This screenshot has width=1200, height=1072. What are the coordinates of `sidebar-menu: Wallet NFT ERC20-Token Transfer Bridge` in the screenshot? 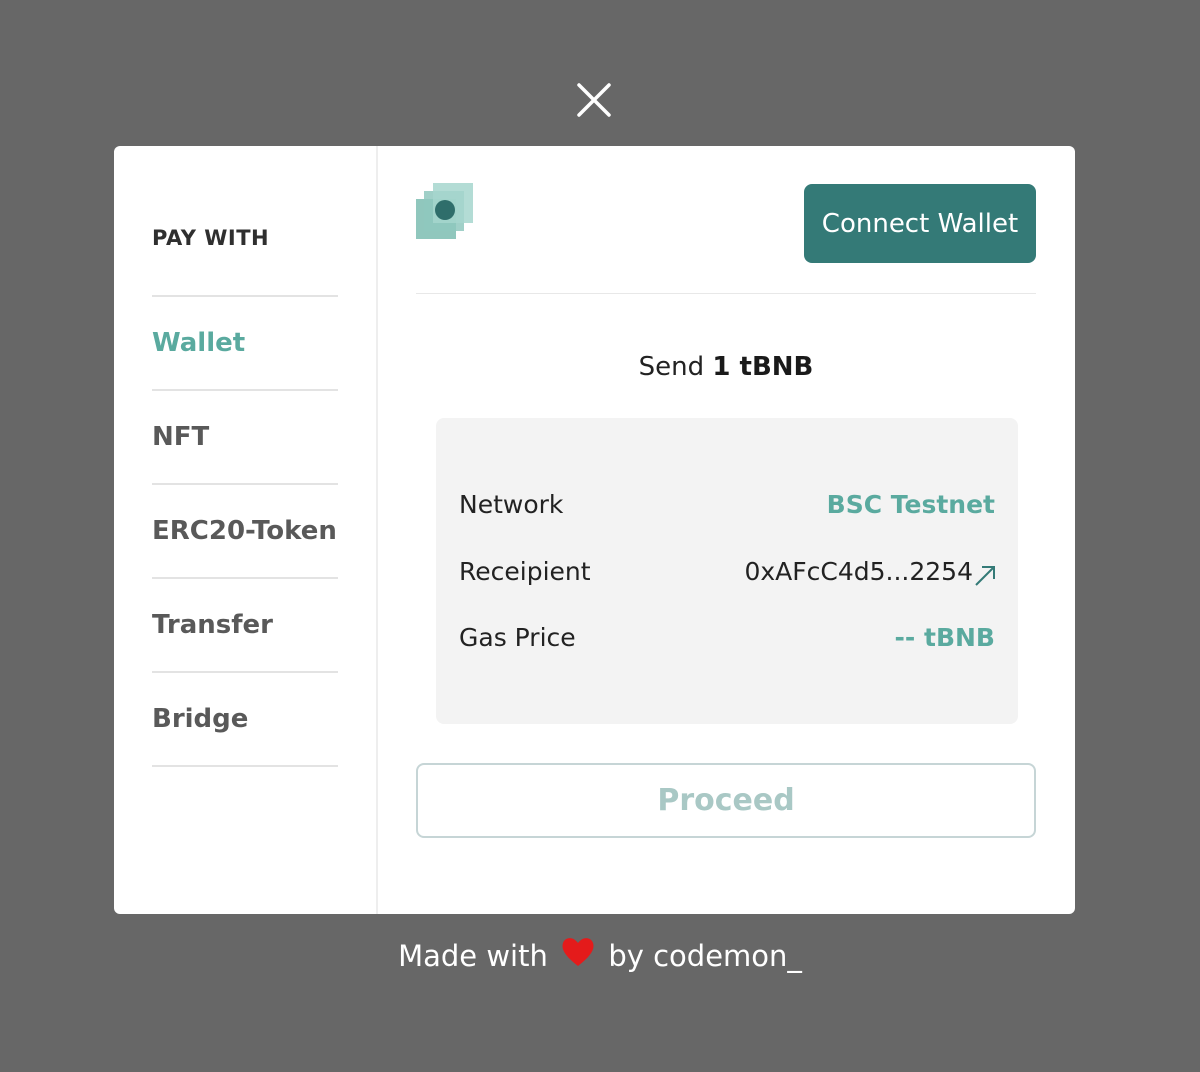 It's located at (245, 531).